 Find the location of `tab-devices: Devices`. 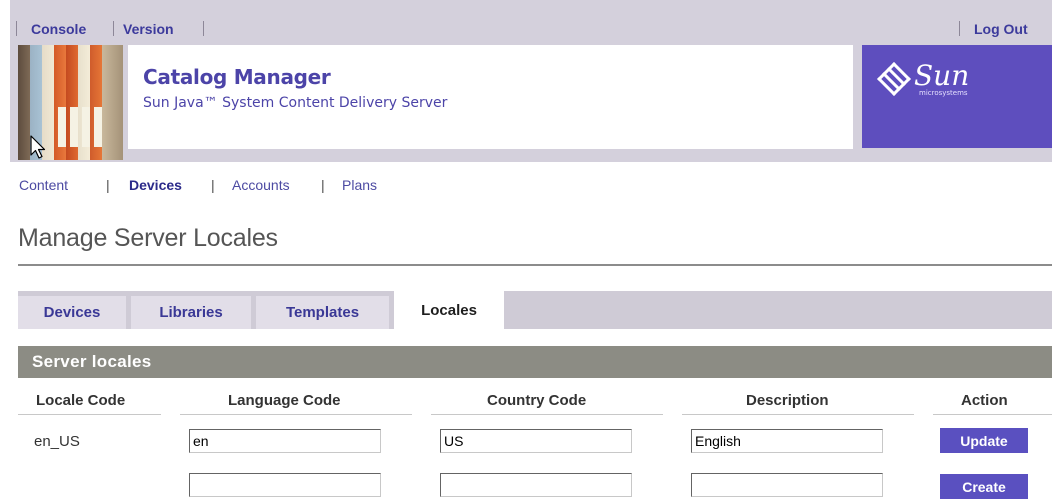

tab-devices: Devices is located at coordinates (72, 312).